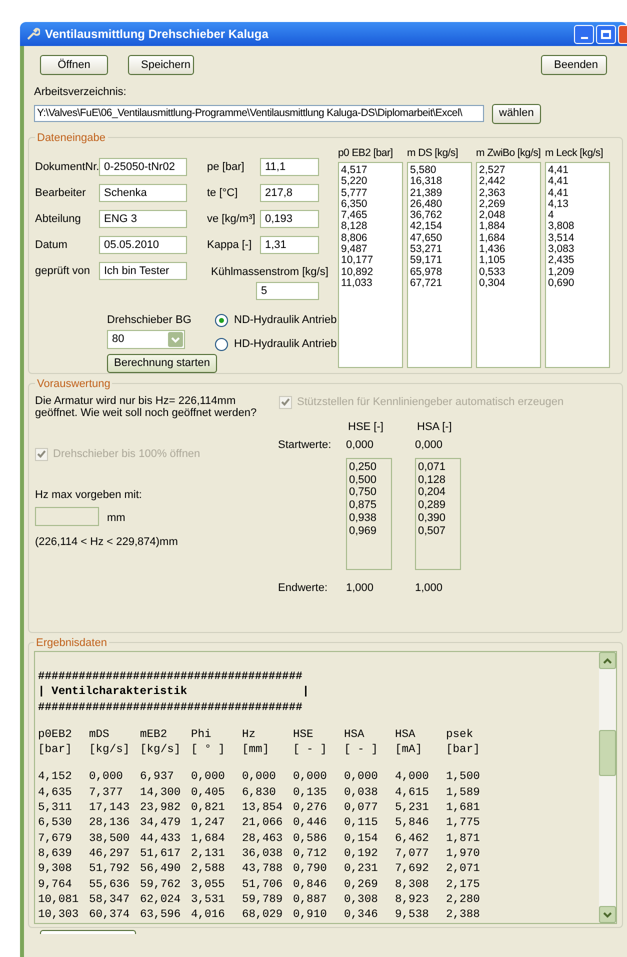  I want to click on exit-button: Beenden, so click(574, 65).